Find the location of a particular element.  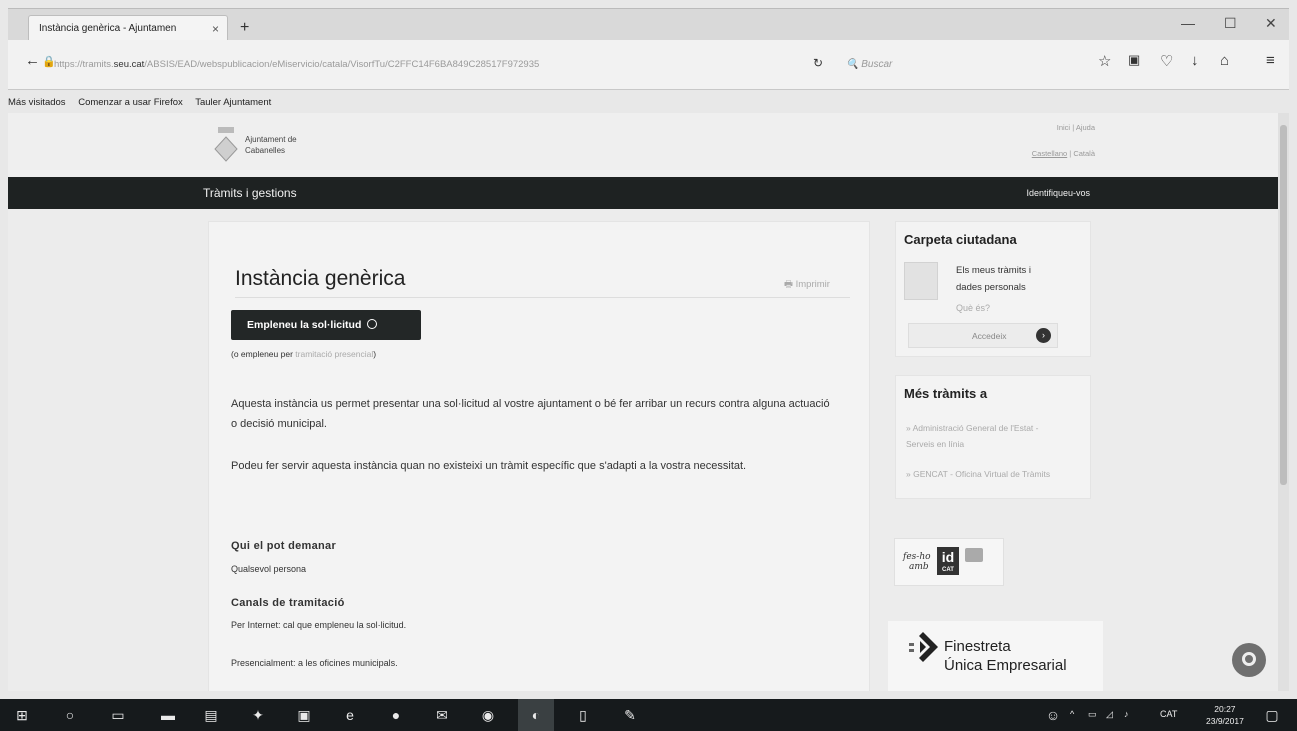

dropbox-icon: ✦ is located at coordinates (258, 715).